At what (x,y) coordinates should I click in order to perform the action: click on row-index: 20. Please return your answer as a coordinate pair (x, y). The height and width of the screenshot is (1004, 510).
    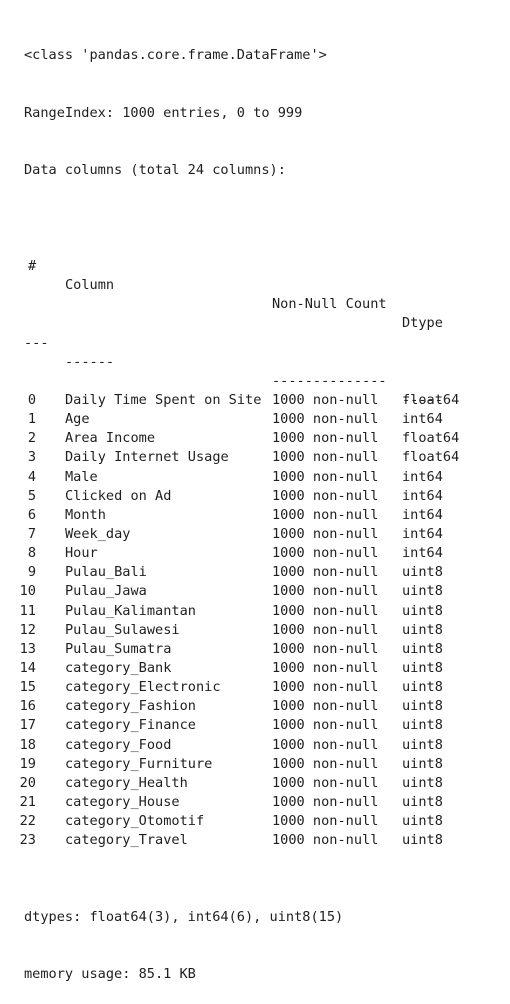
    Looking at the image, I should click on (27, 782).